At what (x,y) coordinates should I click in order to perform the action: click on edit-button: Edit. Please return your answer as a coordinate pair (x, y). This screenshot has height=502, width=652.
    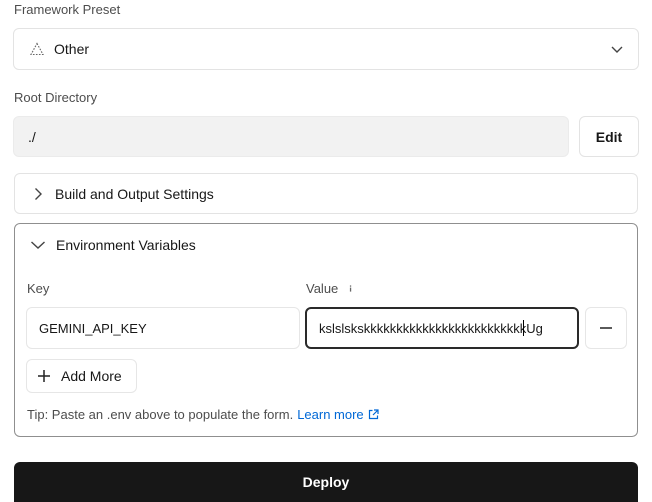
    Looking at the image, I should click on (609, 136).